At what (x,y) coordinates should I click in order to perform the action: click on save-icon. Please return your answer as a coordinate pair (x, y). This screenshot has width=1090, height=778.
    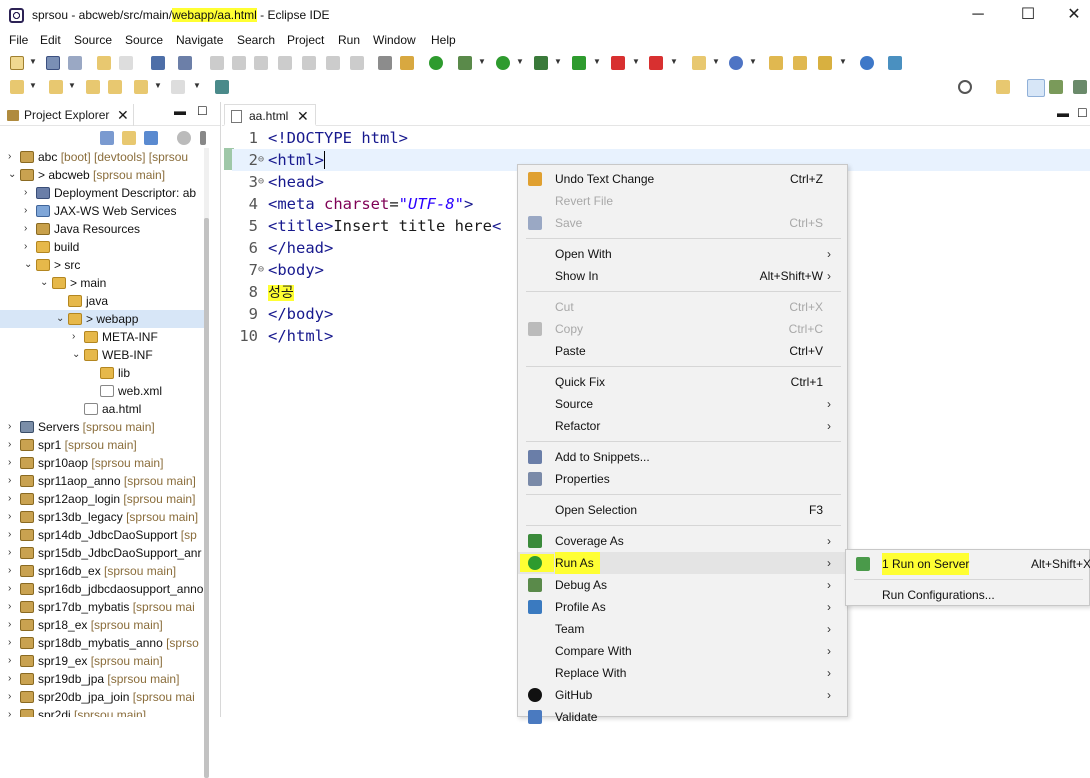
    Looking at the image, I should click on (53, 63).